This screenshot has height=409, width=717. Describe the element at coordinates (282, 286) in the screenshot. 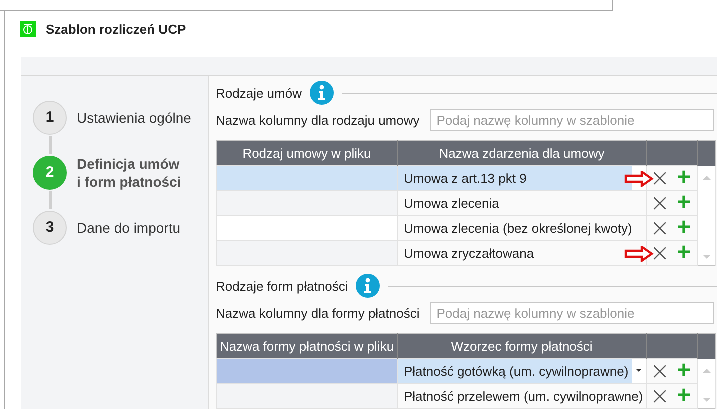

I see `section-title: Rodzaje form płatności` at that location.